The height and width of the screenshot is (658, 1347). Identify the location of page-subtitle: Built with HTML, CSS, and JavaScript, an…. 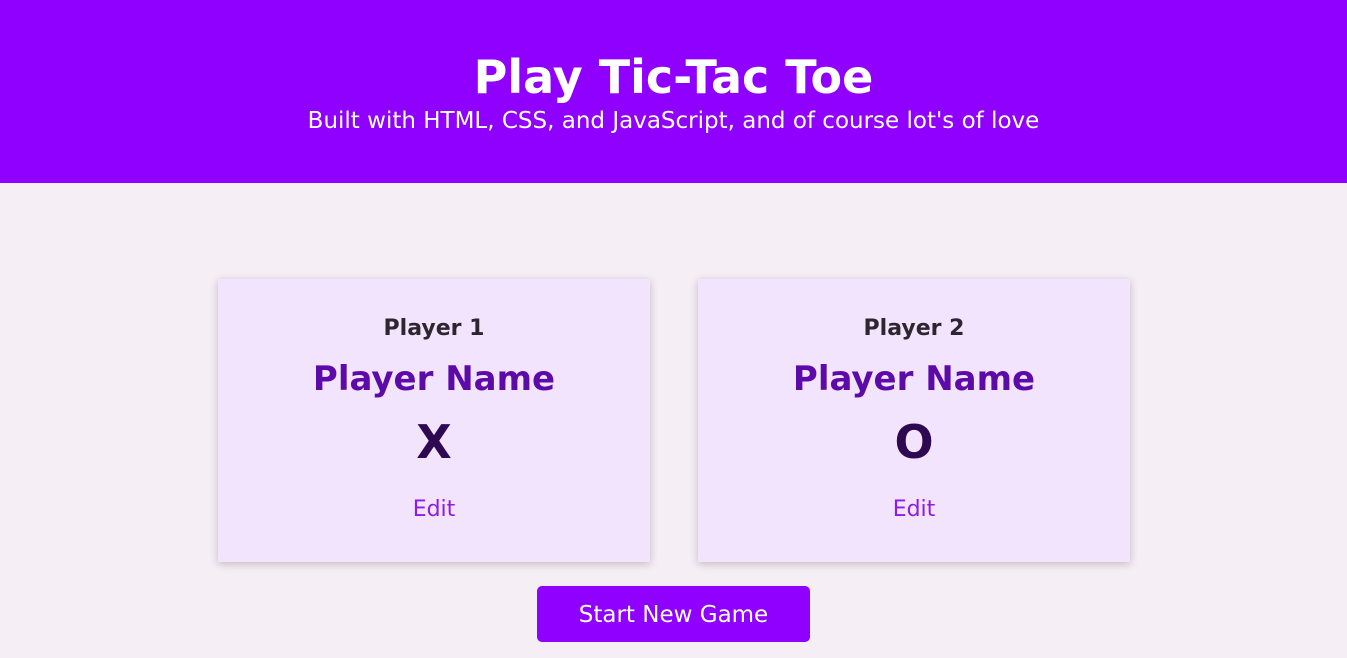
(673, 121).